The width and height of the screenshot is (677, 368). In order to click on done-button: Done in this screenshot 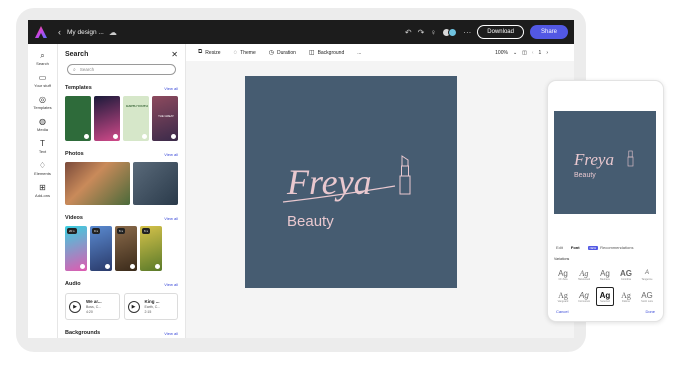, I will do `click(650, 311)`.